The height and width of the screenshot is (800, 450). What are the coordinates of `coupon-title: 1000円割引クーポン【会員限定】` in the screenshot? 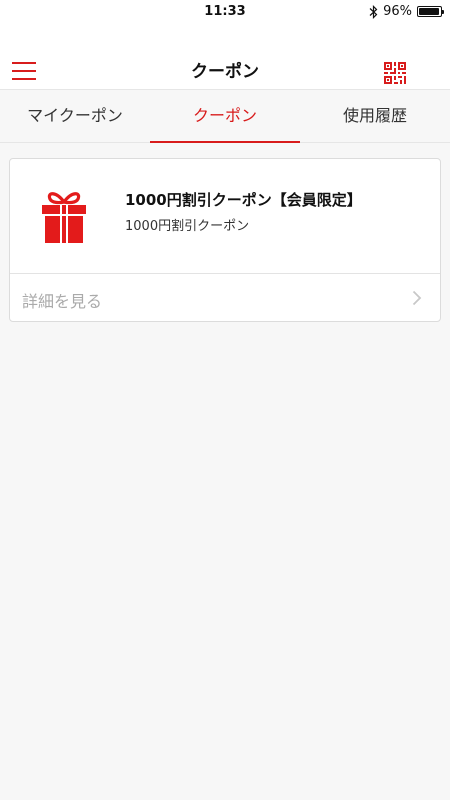 It's located at (243, 200).